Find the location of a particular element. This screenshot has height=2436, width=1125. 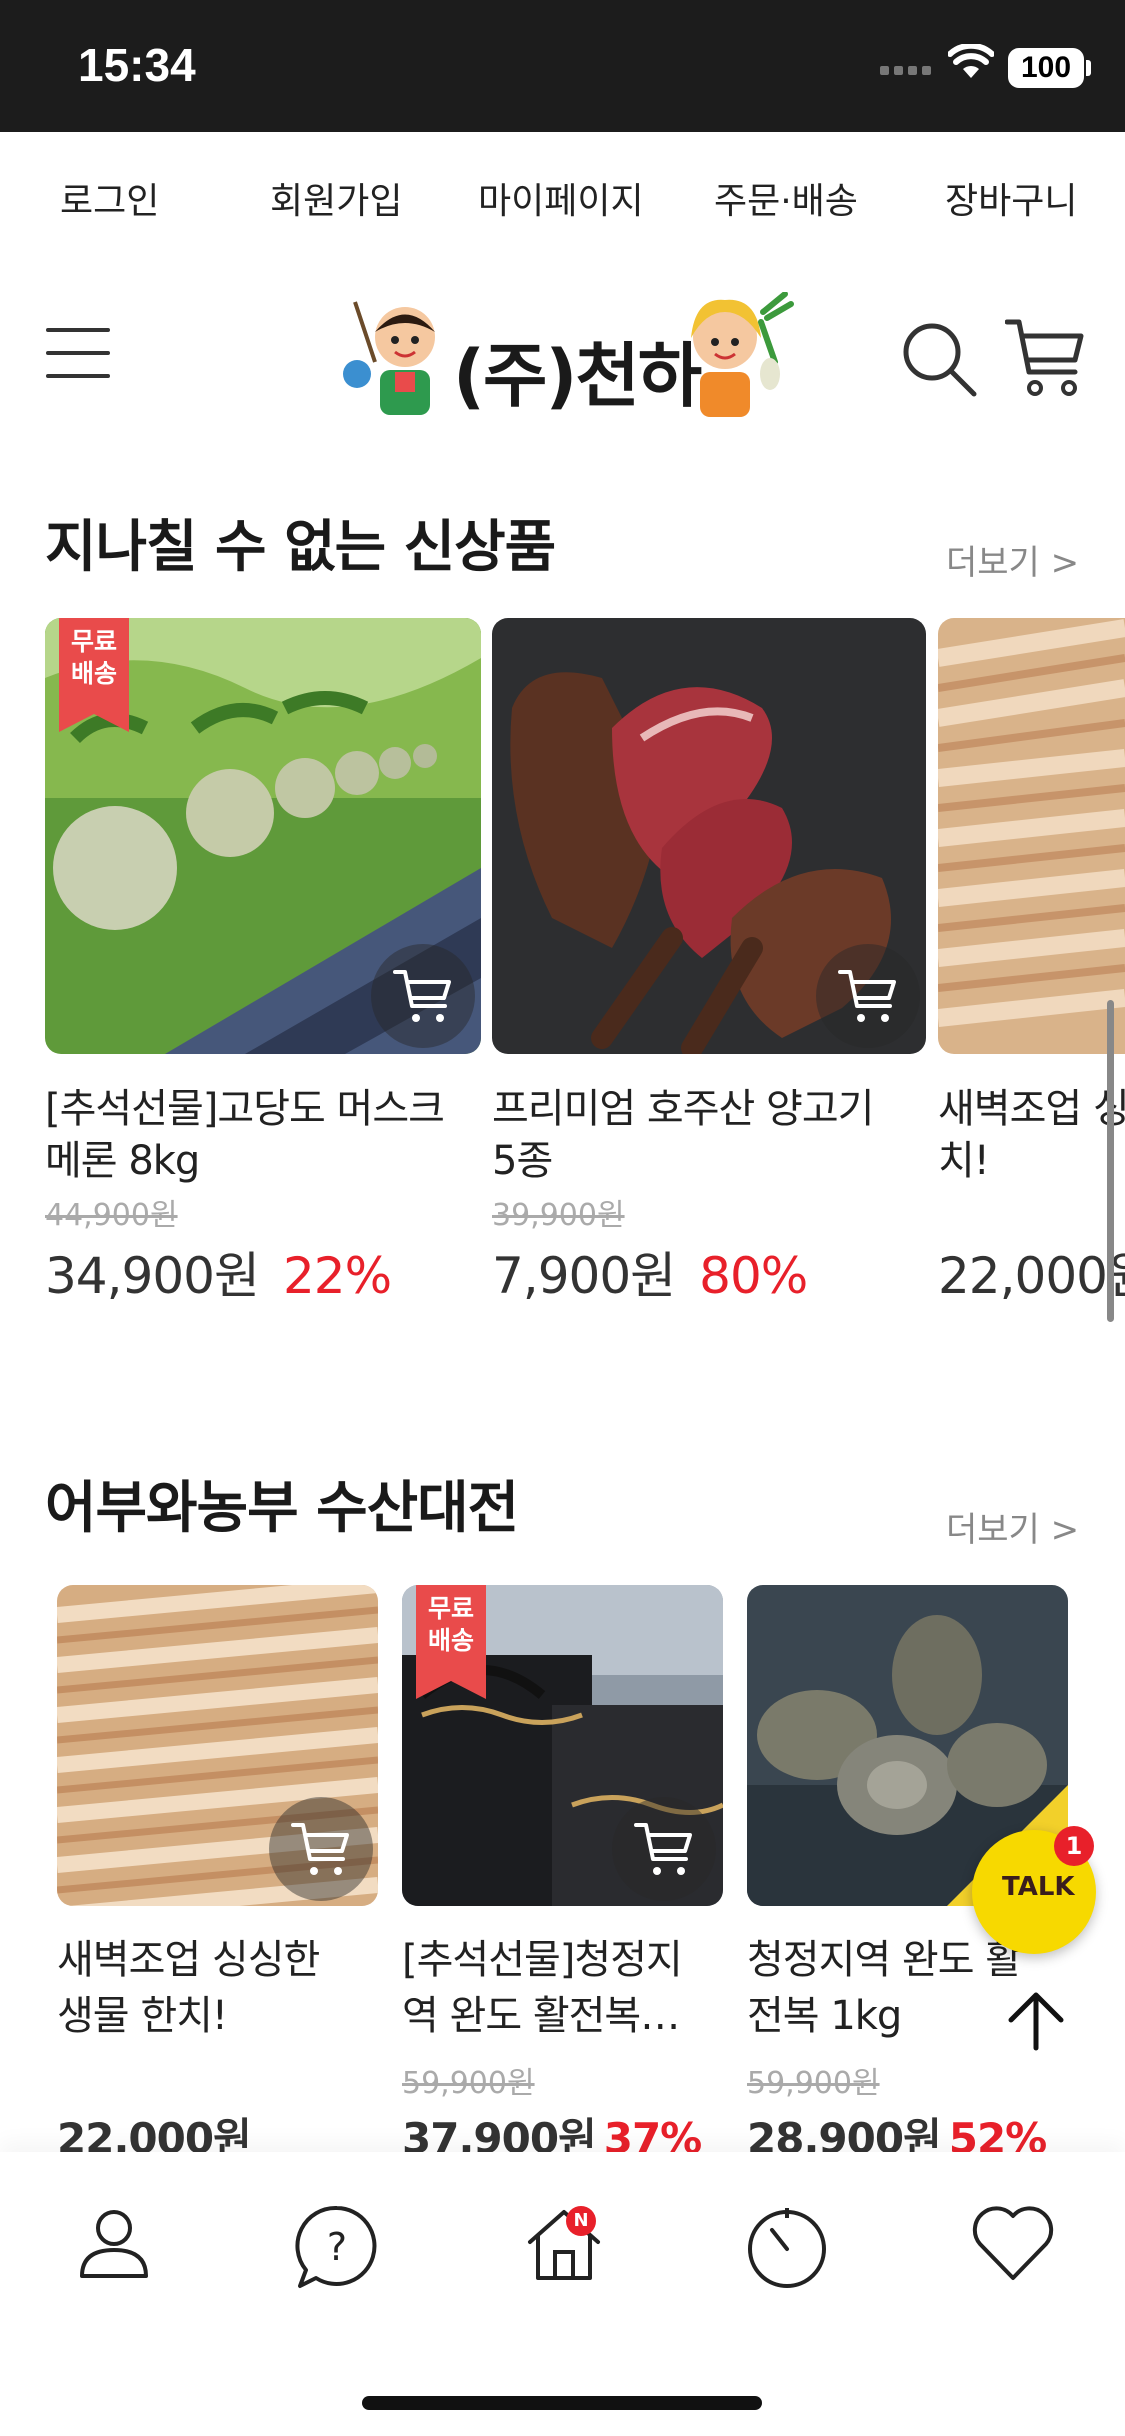

product-image-gift-set: 무료 배송 is located at coordinates (562, 1745).